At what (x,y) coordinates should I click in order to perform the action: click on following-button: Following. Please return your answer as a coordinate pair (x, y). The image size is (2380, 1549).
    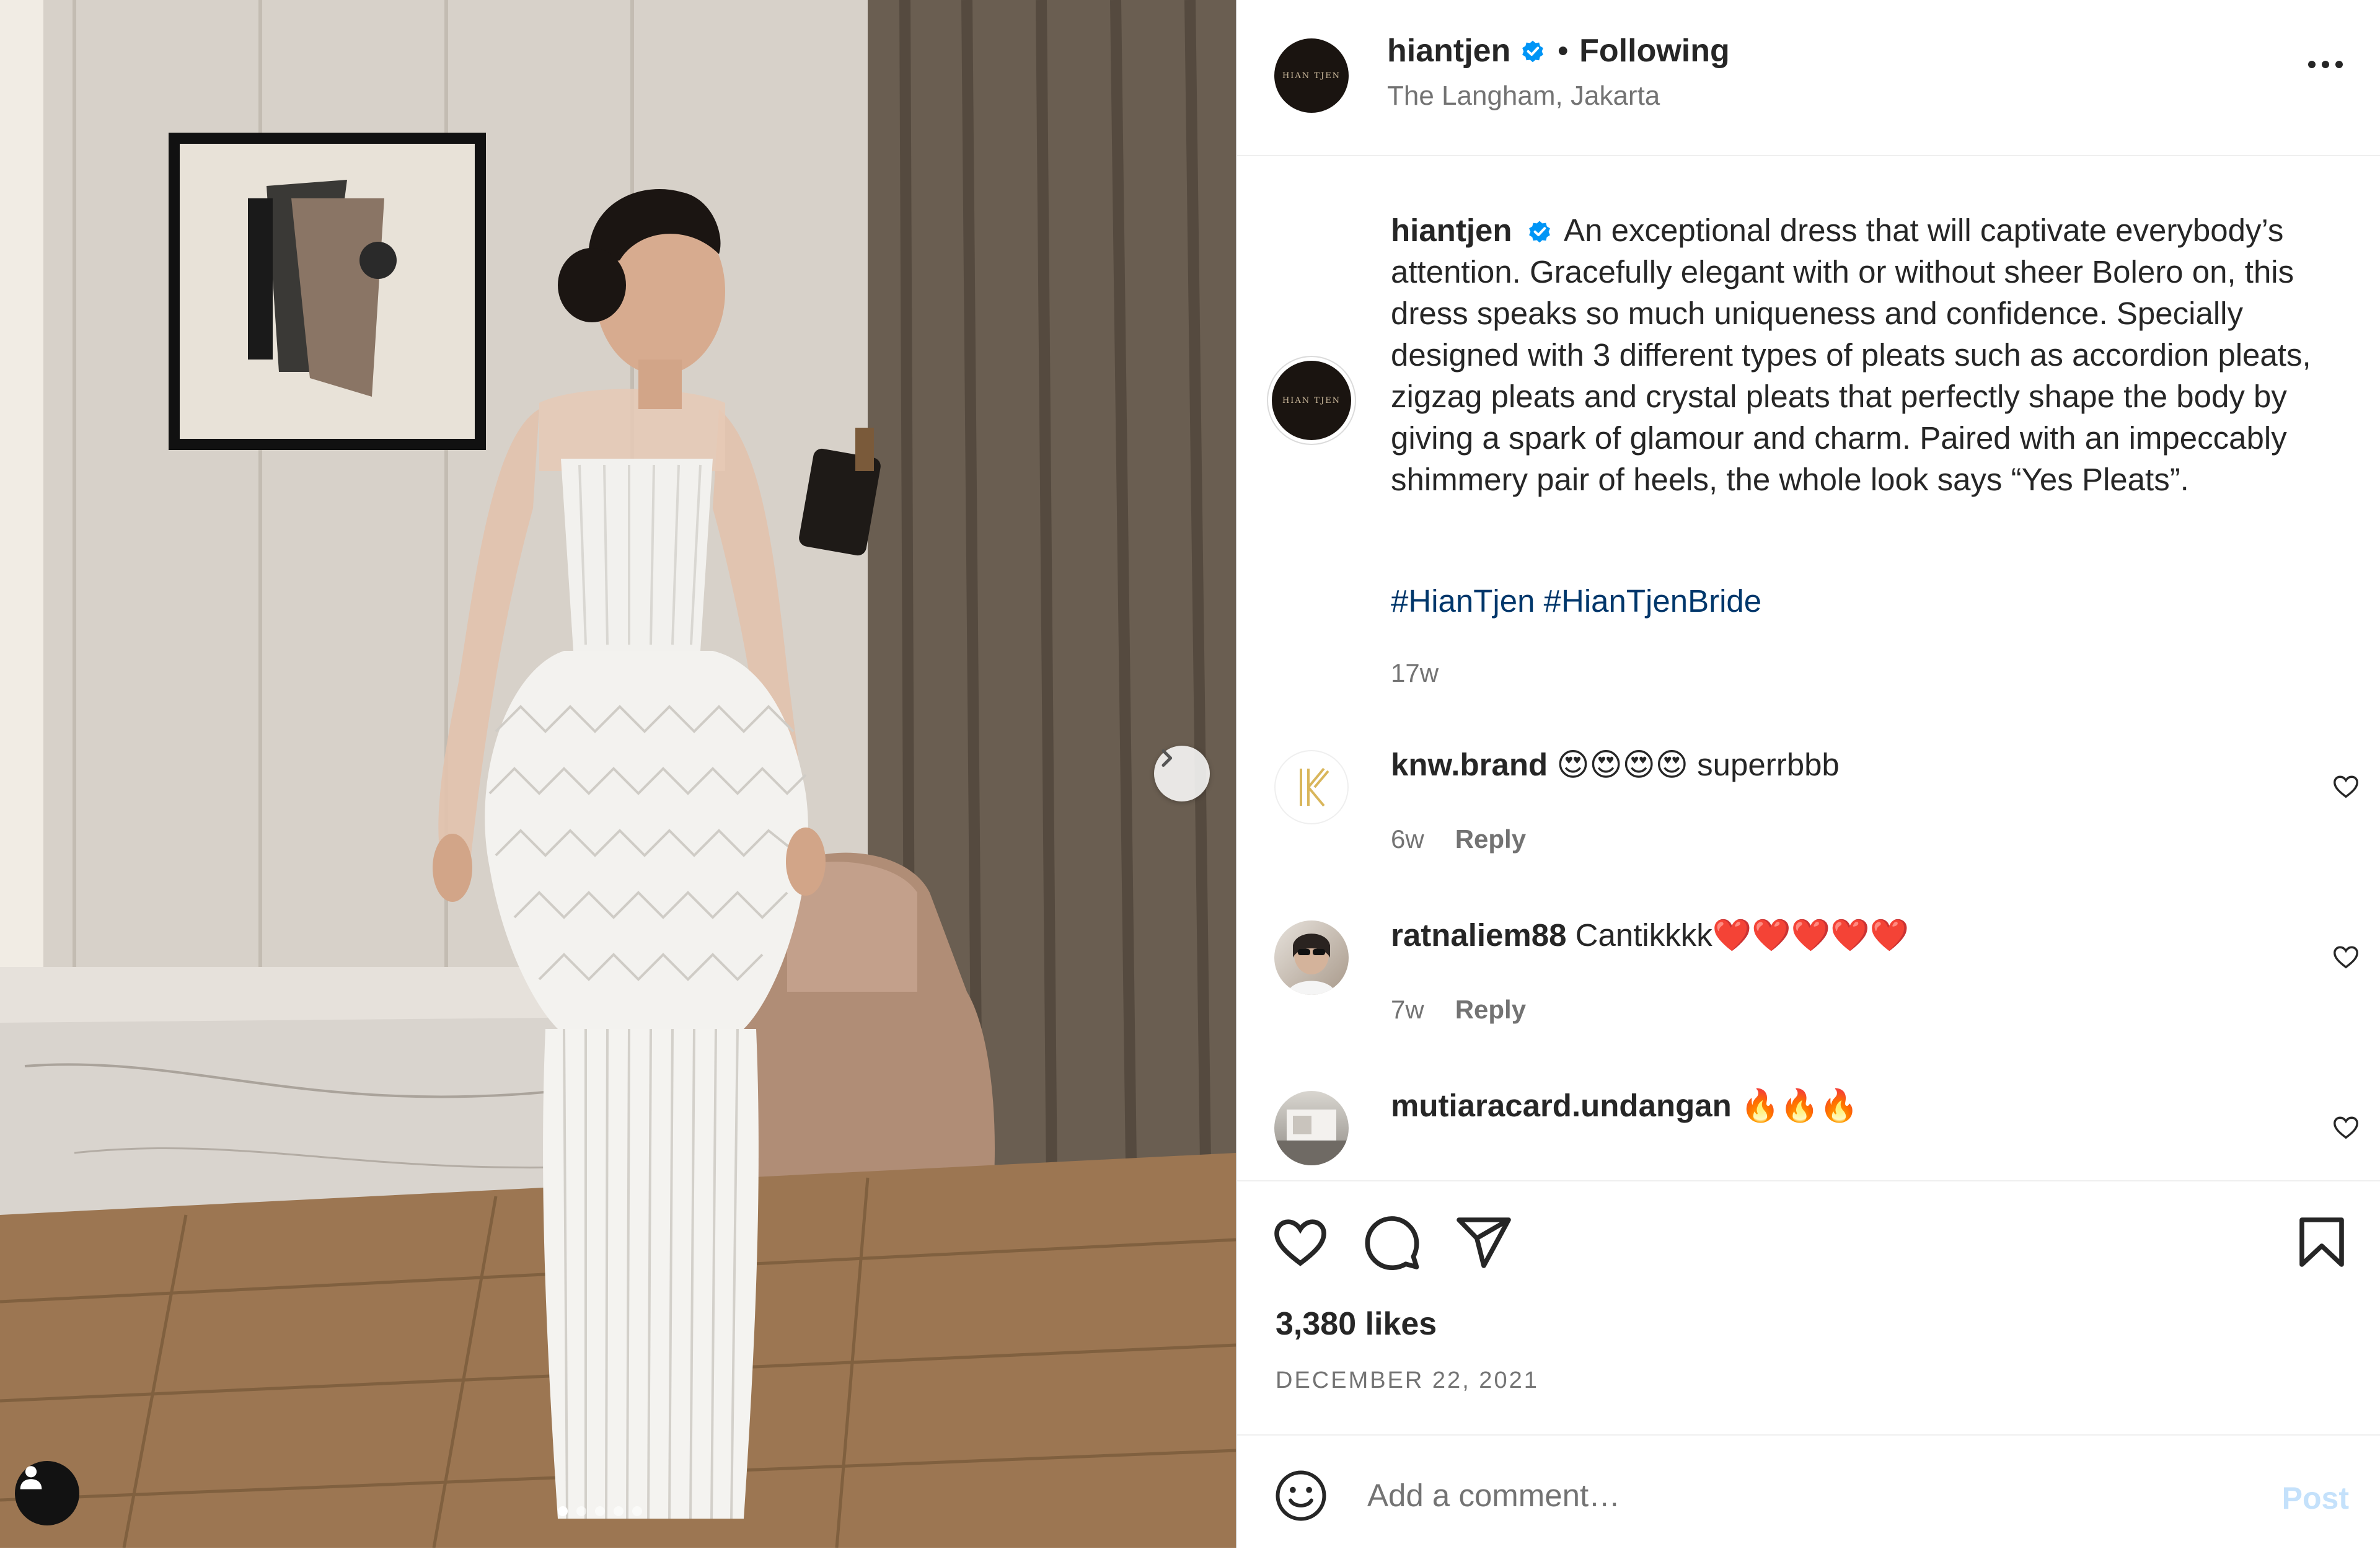
    Looking at the image, I should click on (1654, 50).